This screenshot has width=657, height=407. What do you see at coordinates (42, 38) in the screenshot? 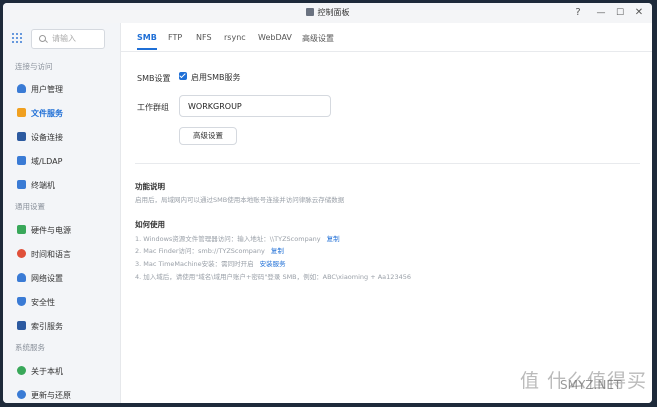
I see `search-icon` at bounding box center [42, 38].